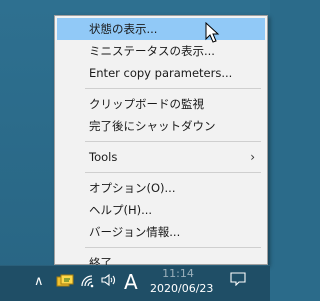 This screenshot has width=320, height=301. What do you see at coordinates (178, 273) in the screenshot?
I see `clock-time: 11:14` at bounding box center [178, 273].